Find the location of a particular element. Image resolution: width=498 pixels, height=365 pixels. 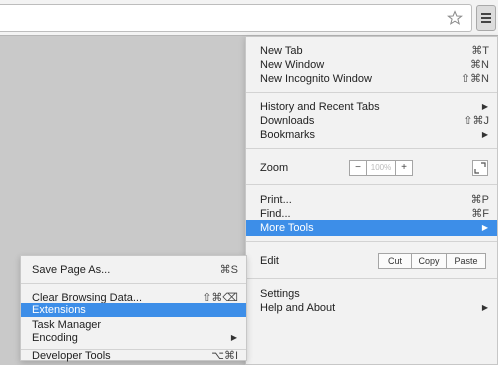

paste-button: Paste is located at coordinates (466, 261).